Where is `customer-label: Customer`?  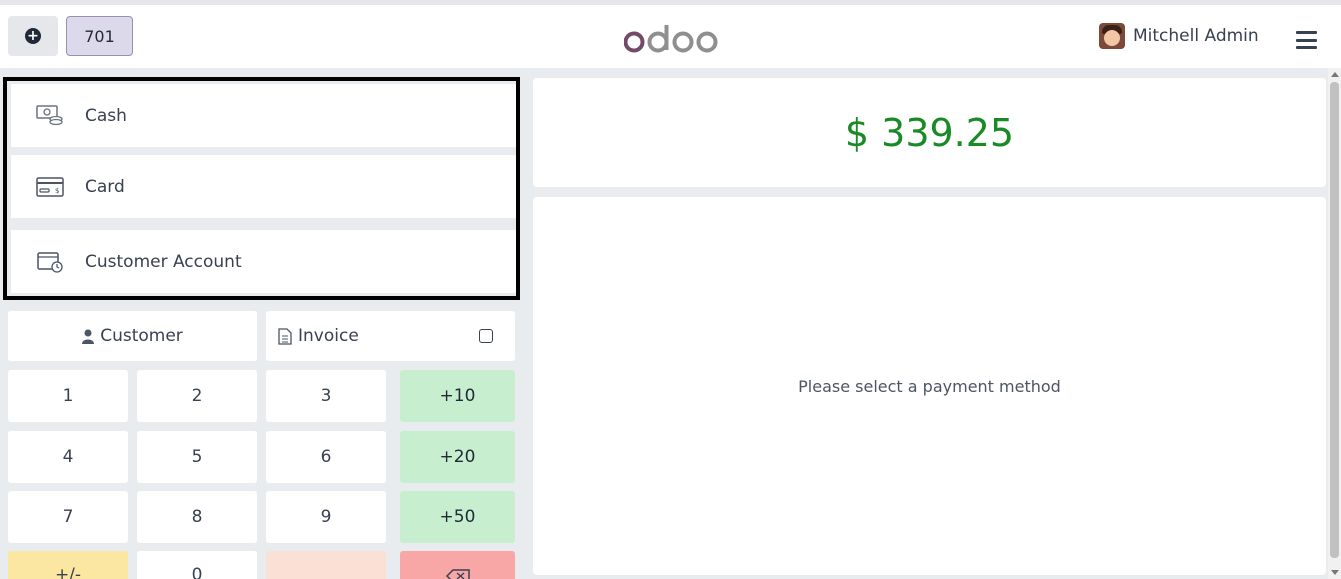 customer-label: Customer is located at coordinates (141, 336).